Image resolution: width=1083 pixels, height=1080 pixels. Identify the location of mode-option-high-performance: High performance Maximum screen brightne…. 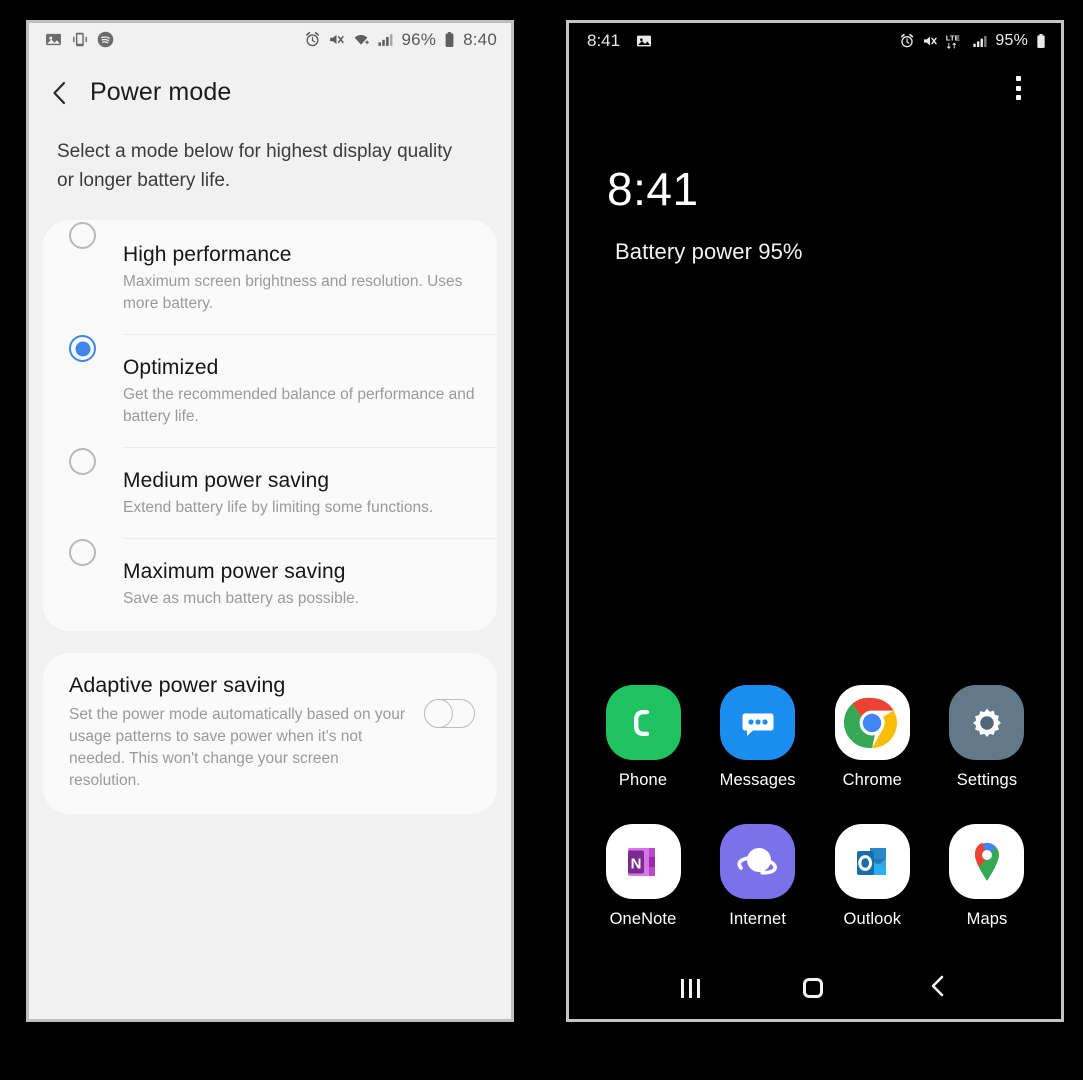
(270, 278).